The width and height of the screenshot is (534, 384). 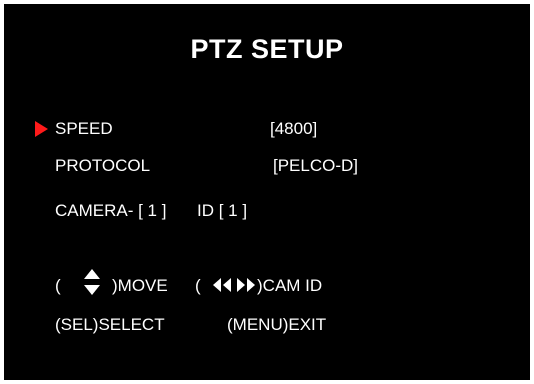 What do you see at coordinates (102, 166) in the screenshot?
I see `menu-item-protocol-label: PROTOCOL` at bounding box center [102, 166].